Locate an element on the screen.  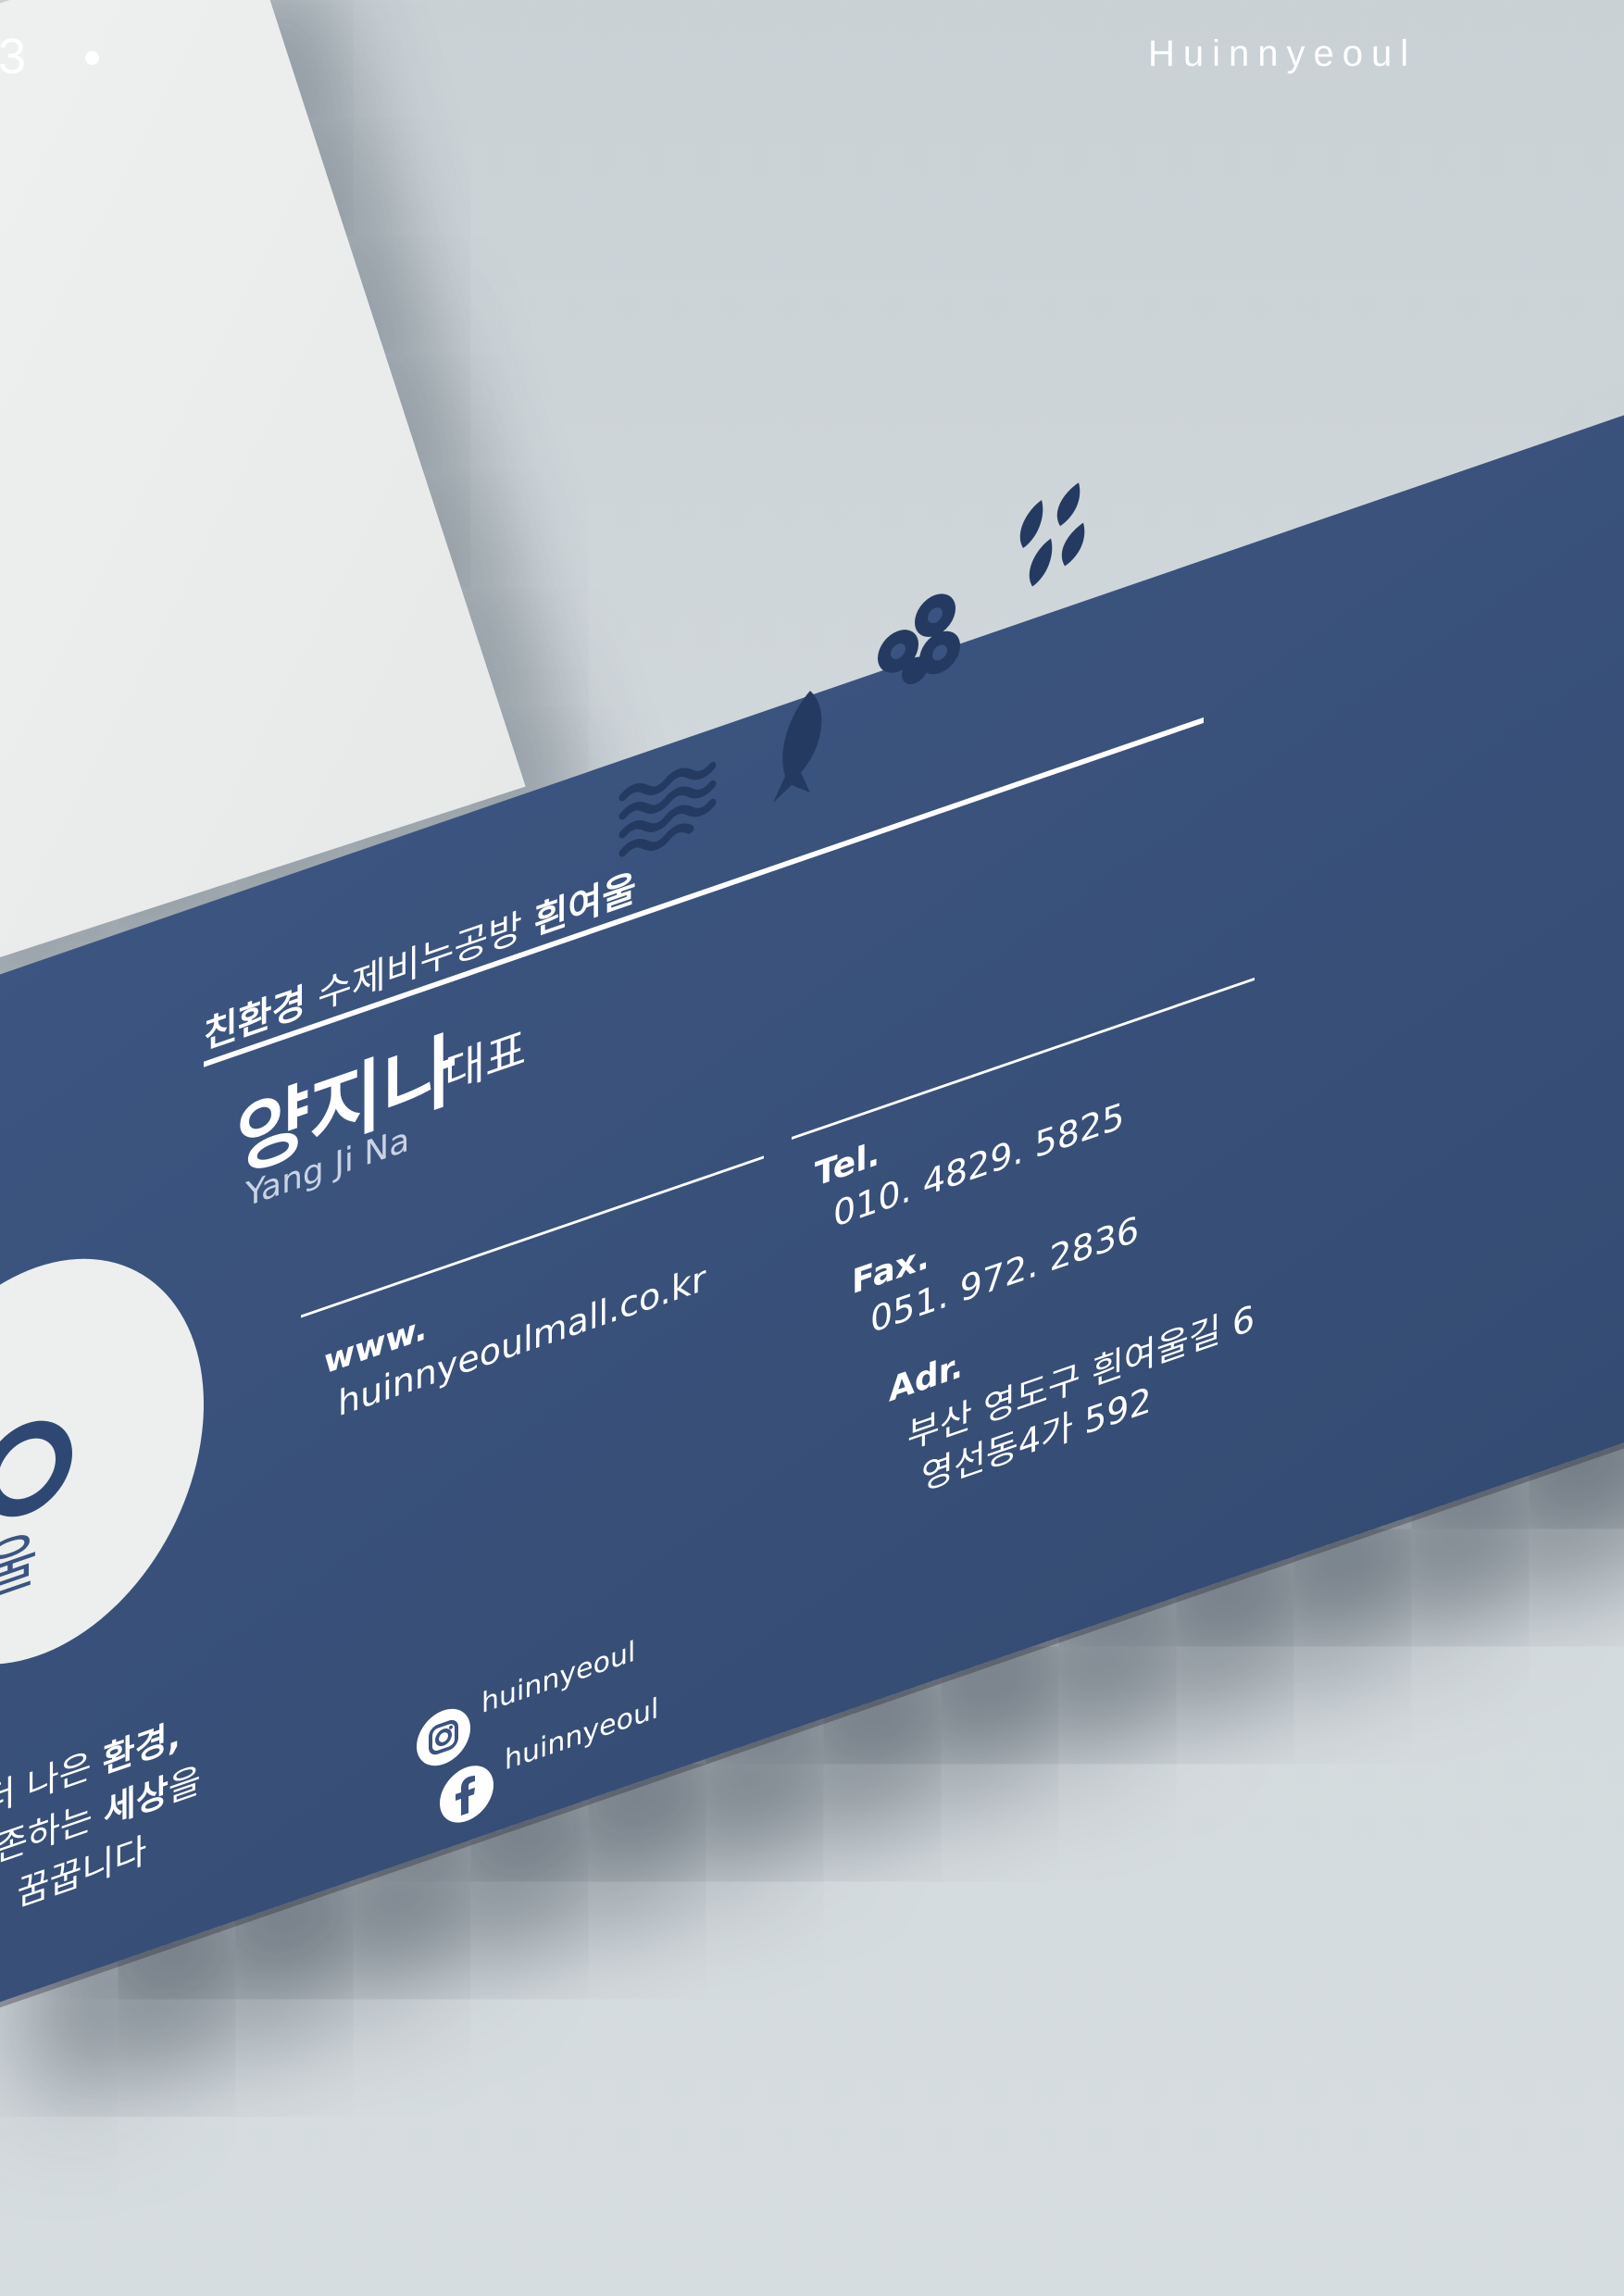
page-header: 3 Huinnyeoul is located at coordinates (812, 60).